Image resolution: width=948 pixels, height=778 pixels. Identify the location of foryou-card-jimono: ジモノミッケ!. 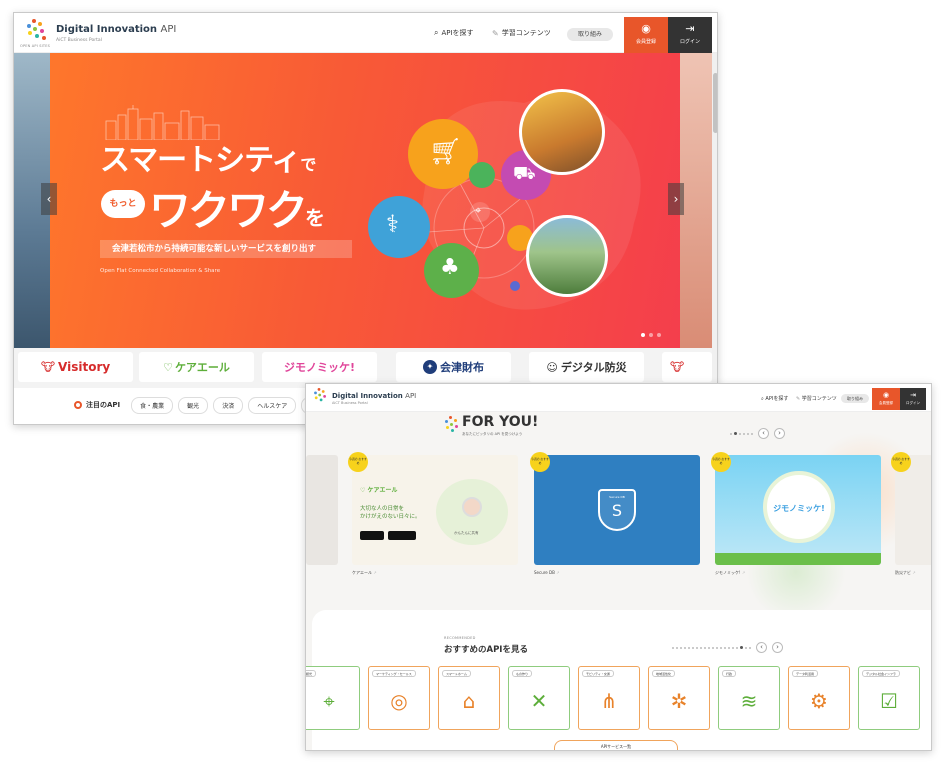
(798, 510).